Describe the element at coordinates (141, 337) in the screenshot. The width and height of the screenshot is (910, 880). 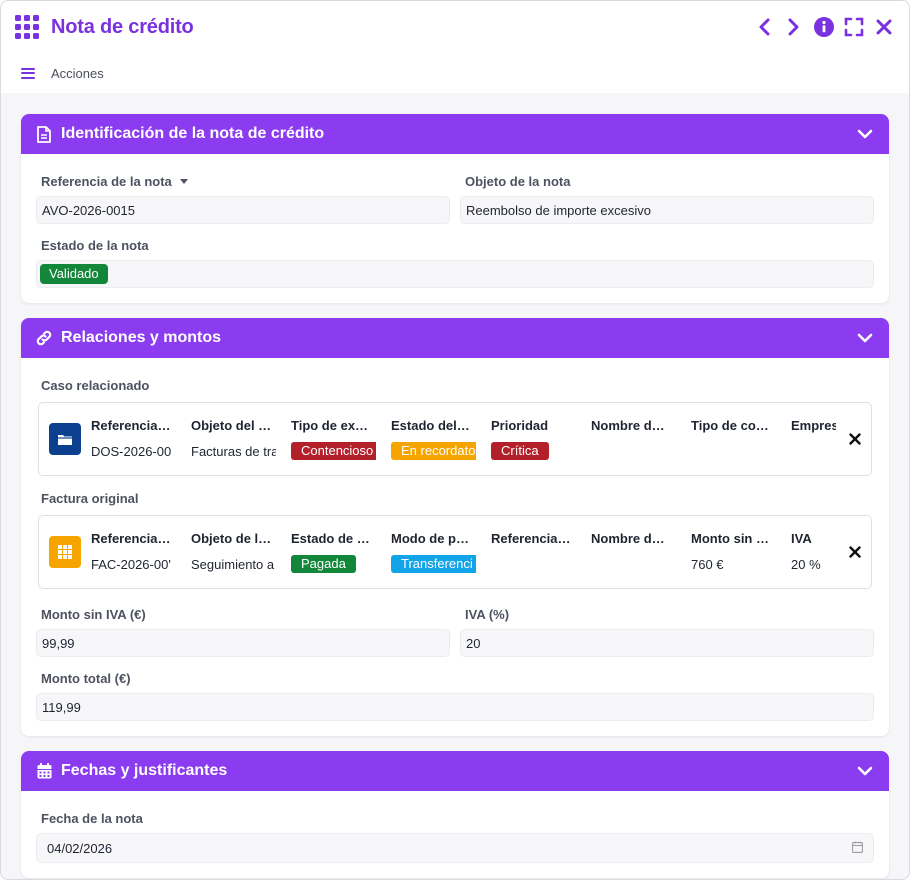
I see `panel-relations-title: Relaciones y montos` at that location.